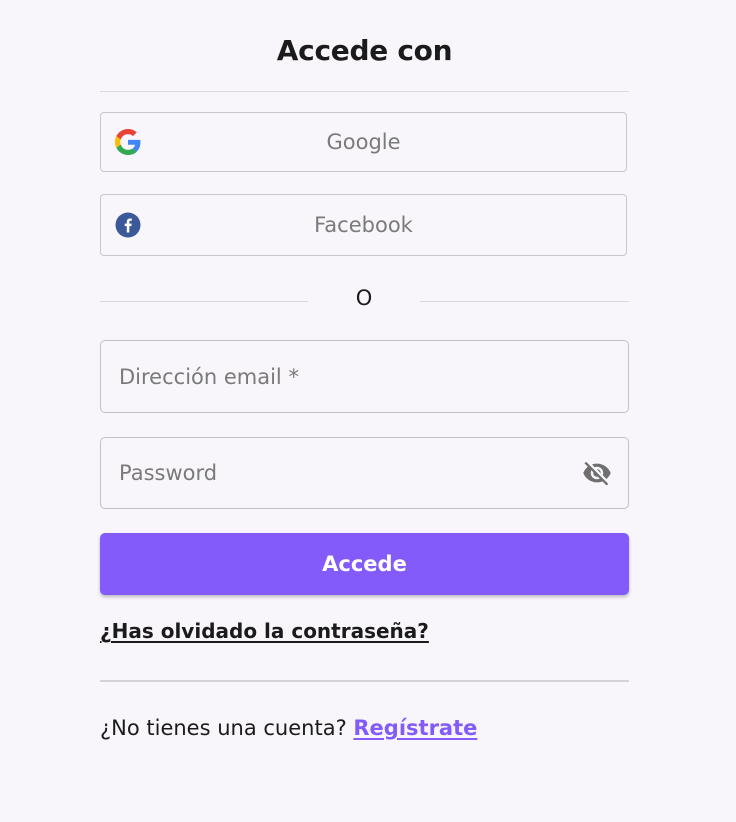 Image resolution: width=736 pixels, height=822 pixels. I want to click on register-link: Regístrate, so click(415, 728).